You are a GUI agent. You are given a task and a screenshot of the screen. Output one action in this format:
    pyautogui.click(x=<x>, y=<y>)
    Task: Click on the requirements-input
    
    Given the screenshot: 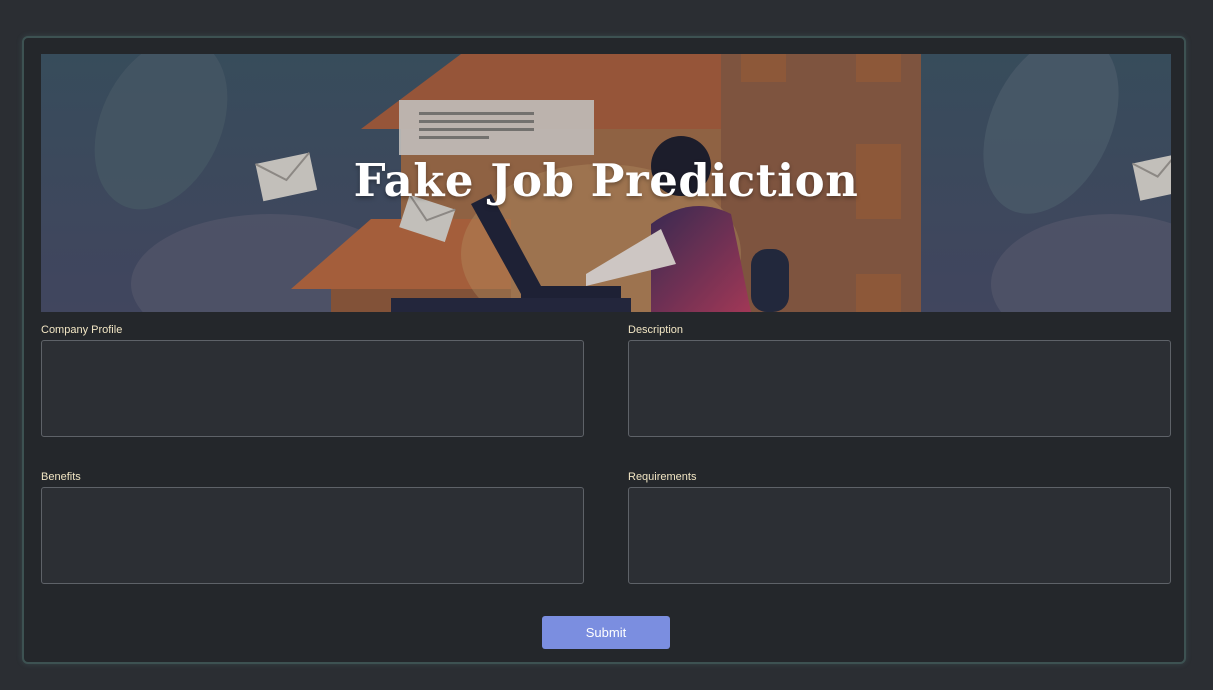 What is the action you would take?
    pyautogui.click(x=899, y=535)
    